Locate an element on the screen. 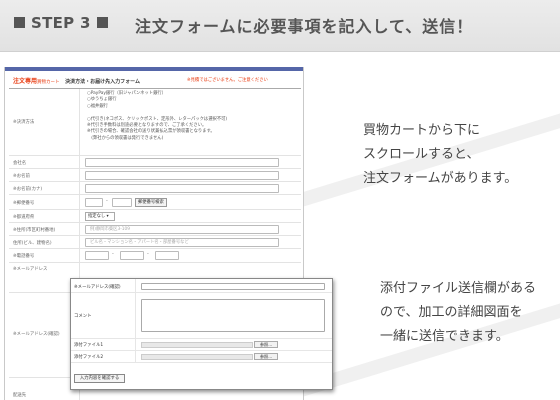 This screenshot has width=560, height=400. file2-input is located at coordinates (197, 357).